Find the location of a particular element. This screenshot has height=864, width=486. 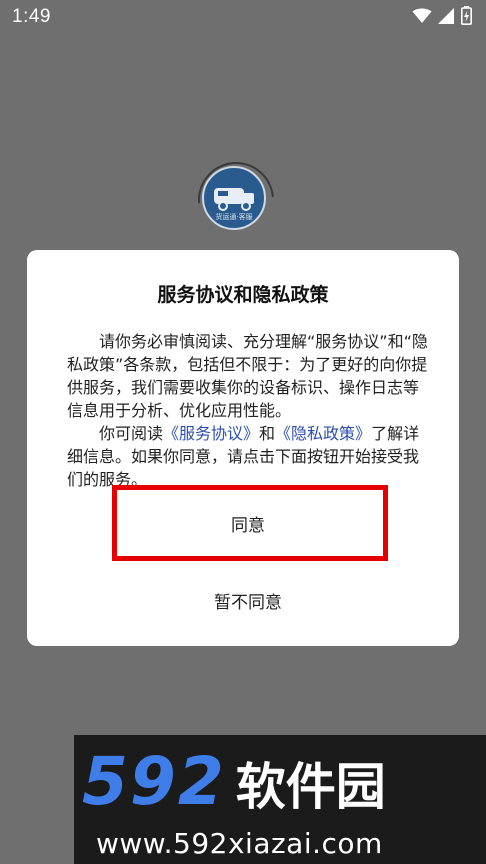

watermark-logo: 592 软件园 is located at coordinates (234, 782).